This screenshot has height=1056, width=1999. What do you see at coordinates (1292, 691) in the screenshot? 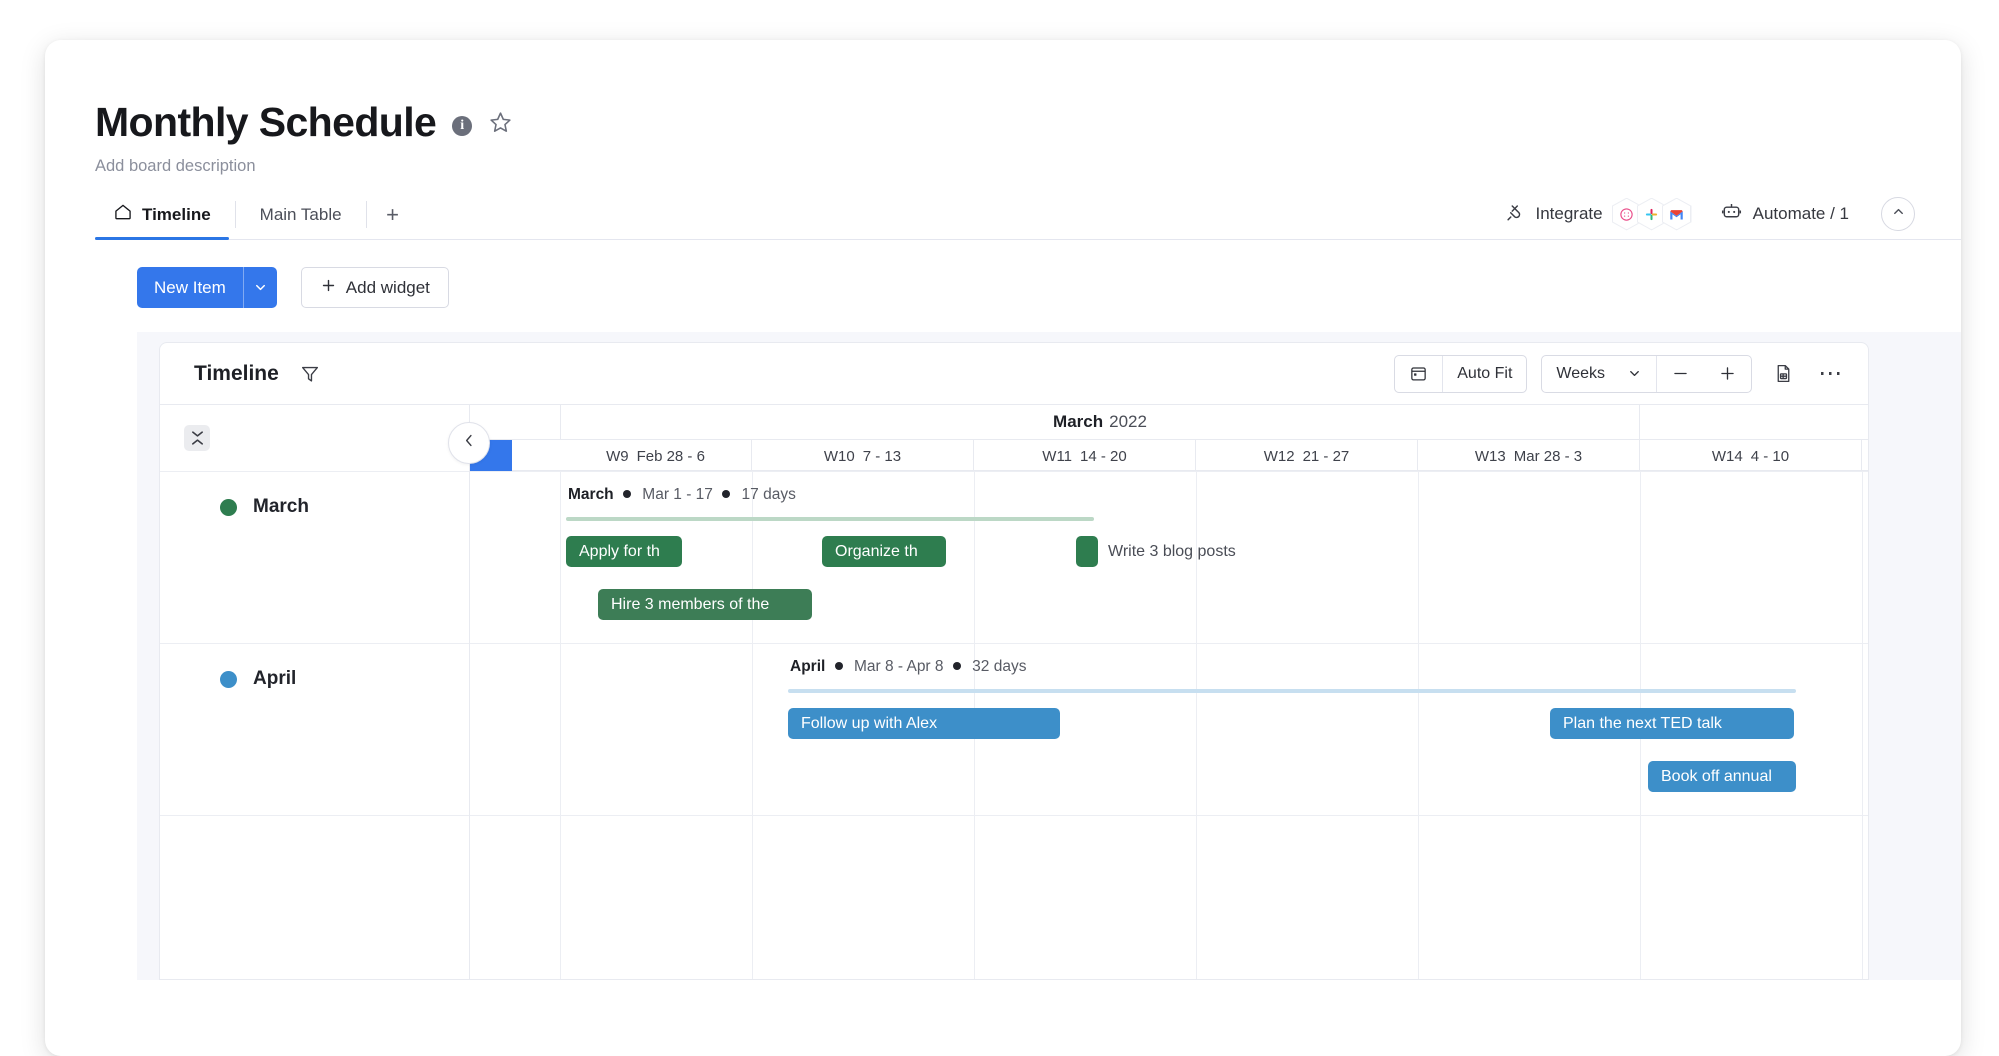
I see `group-summary-bar-april` at bounding box center [1292, 691].